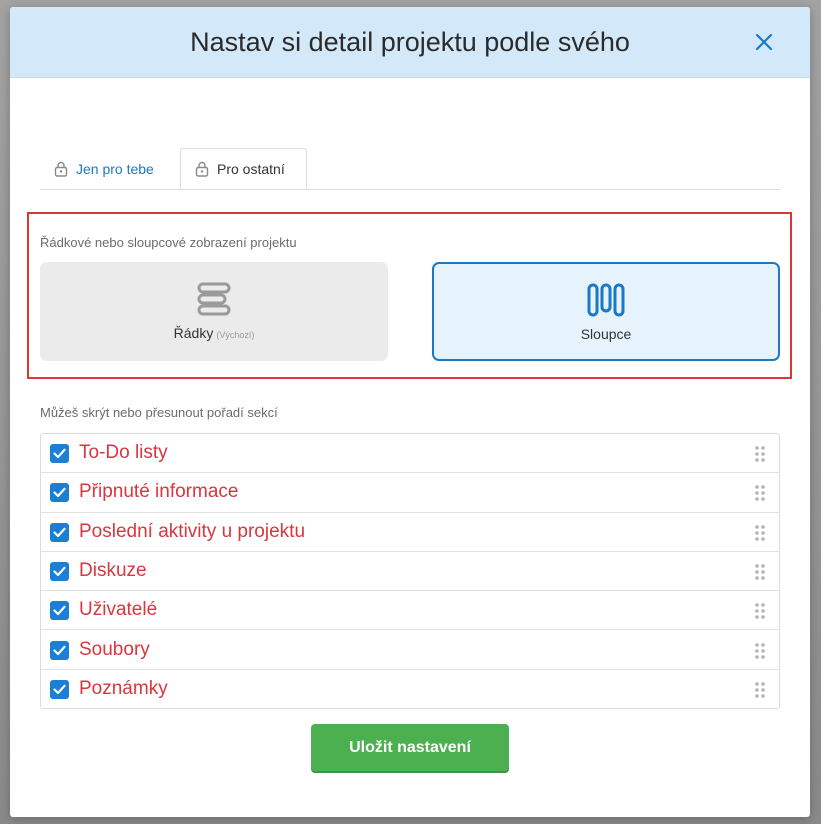 The width and height of the screenshot is (821, 824). I want to click on section-row: Uživatelé, so click(410, 611).